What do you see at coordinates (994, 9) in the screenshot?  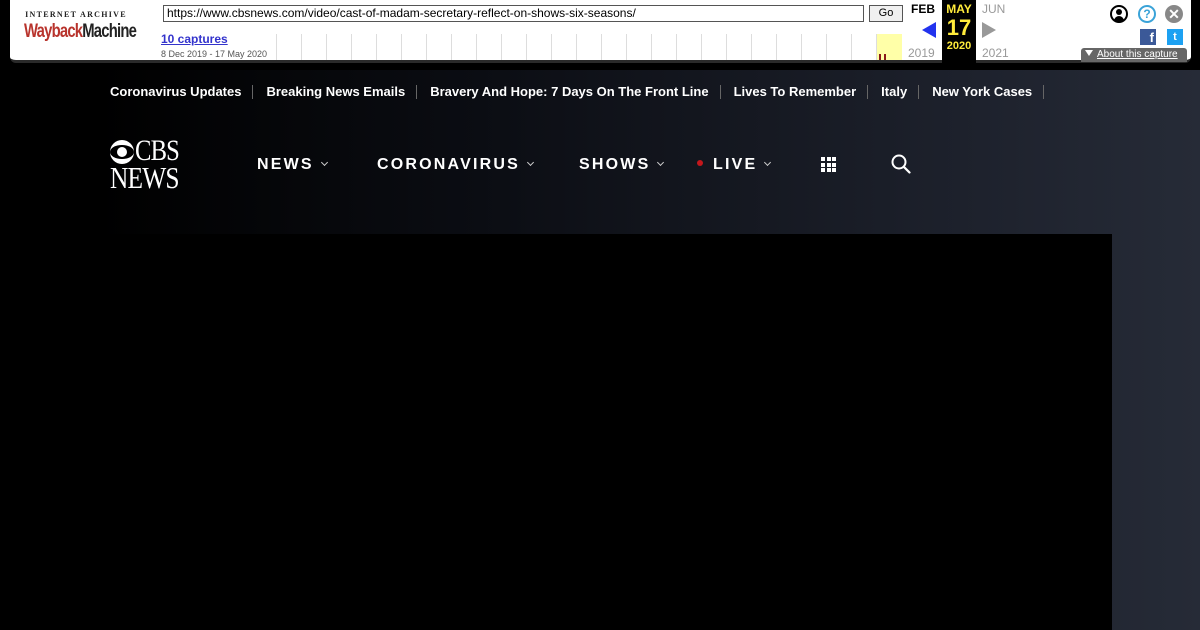 I see `wayback-next-month: JUN` at bounding box center [994, 9].